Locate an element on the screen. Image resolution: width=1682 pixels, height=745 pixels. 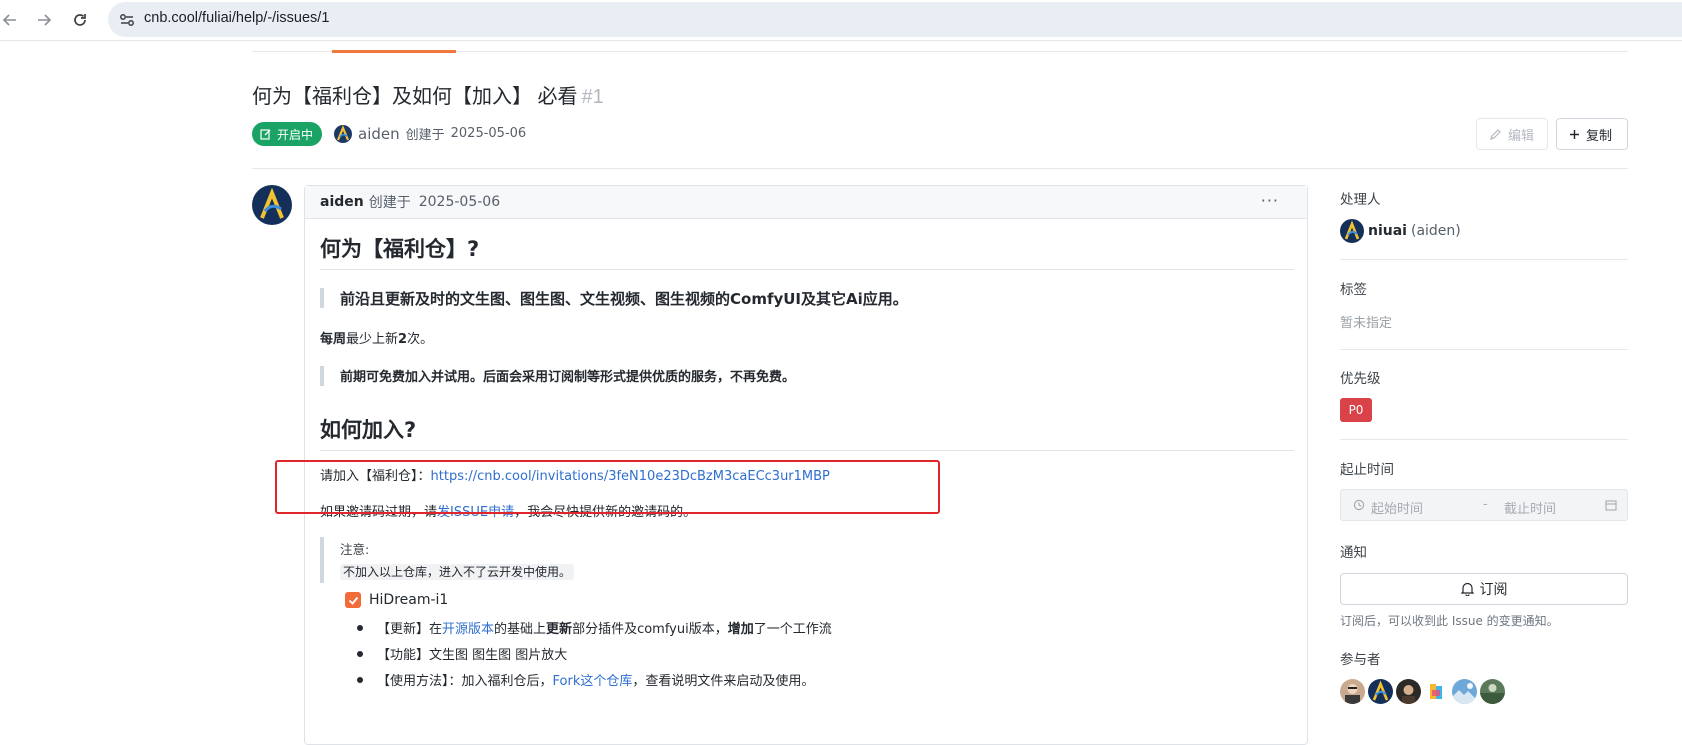
page-title: 何为【福利仓】及如何【加入】 必看 #1 is located at coordinates (428, 94).